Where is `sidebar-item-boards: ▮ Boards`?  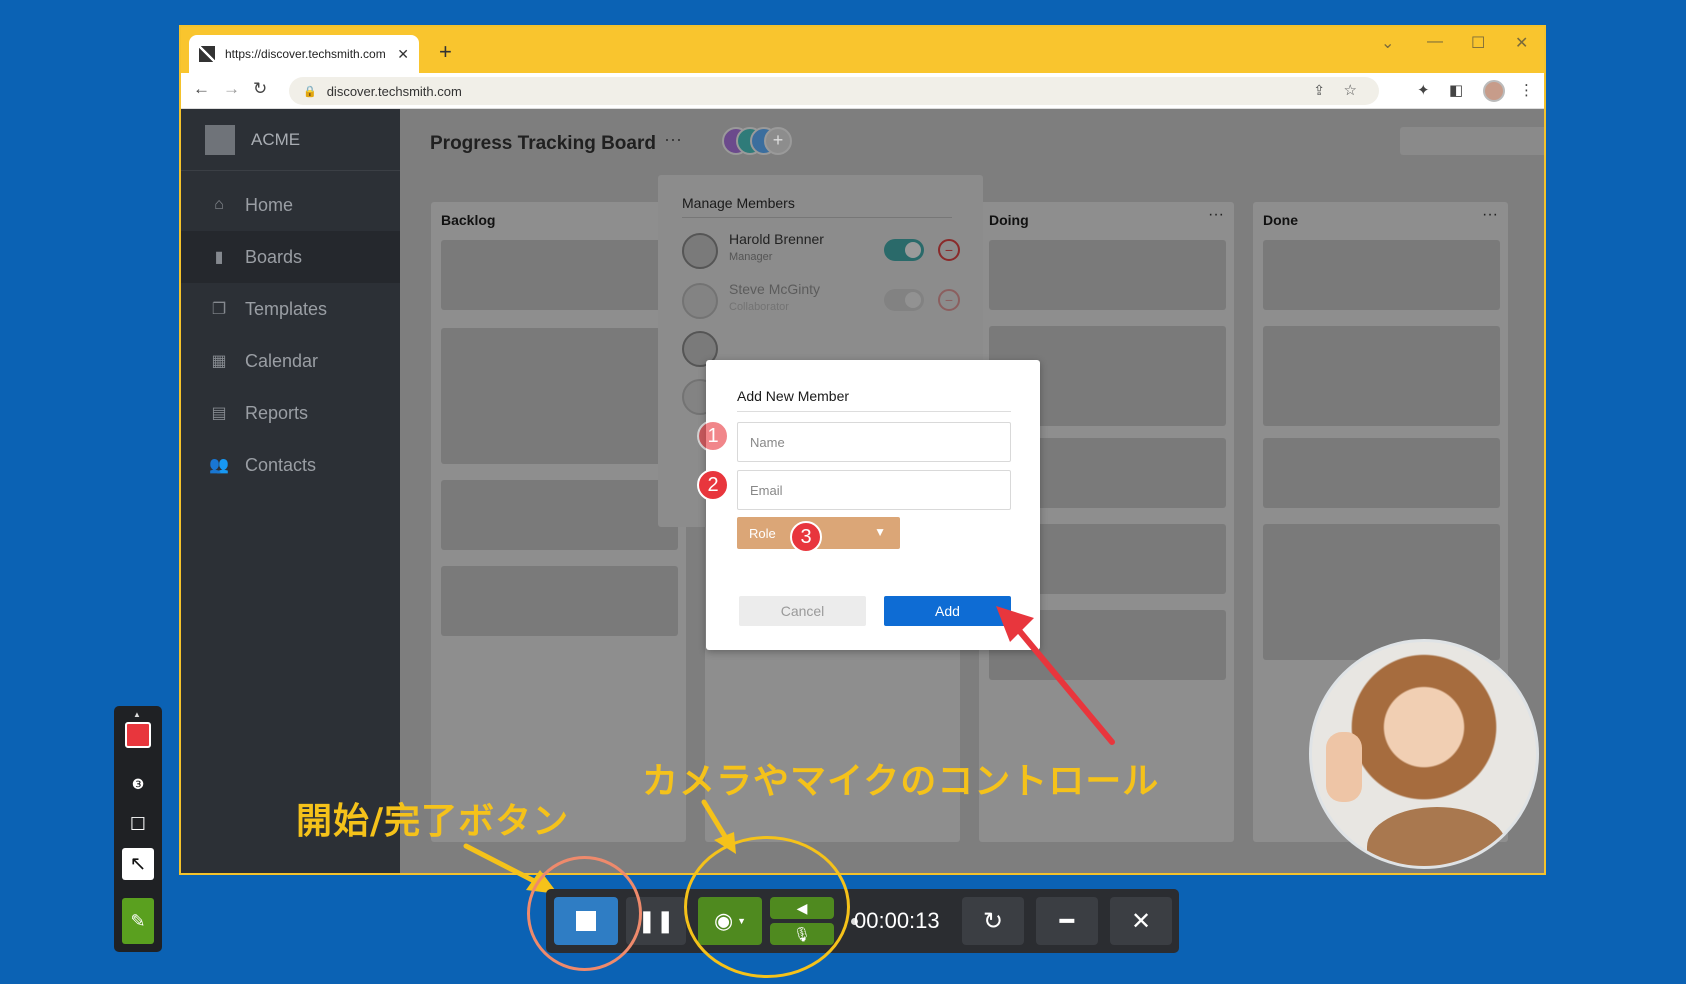
sidebar-item-boards: ▮ Boards is located at coordinates (290, 257).